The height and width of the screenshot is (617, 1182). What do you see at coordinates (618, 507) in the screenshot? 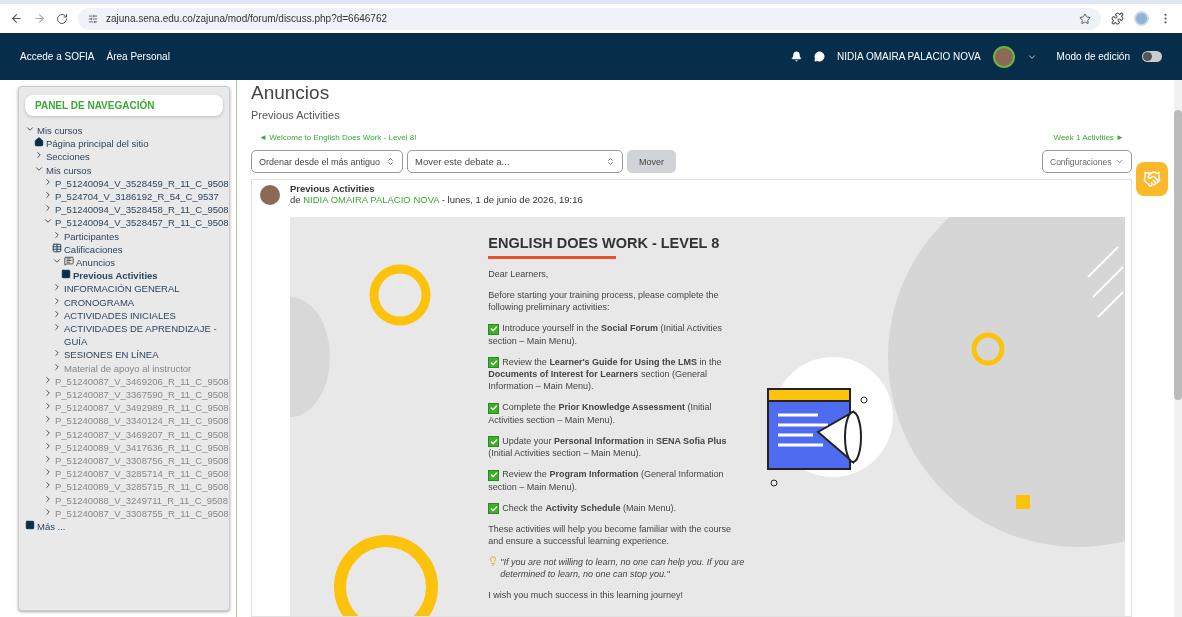
I see `checklist-item: Check the Activity Schedule (Main Menu).` at bounding box center [618, 507].